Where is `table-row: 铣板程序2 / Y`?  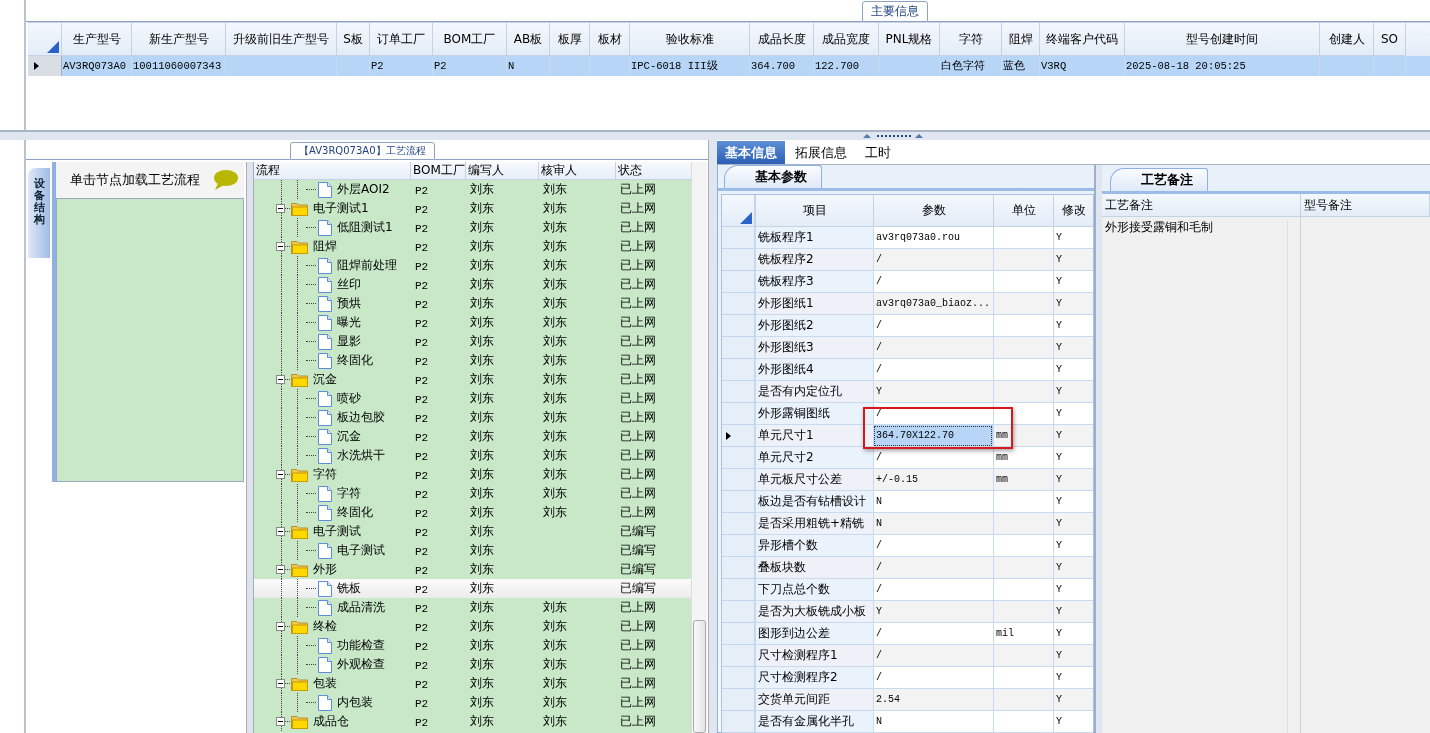
table-row: 铣板程序2 / Y is located at coordinates (907, 260).